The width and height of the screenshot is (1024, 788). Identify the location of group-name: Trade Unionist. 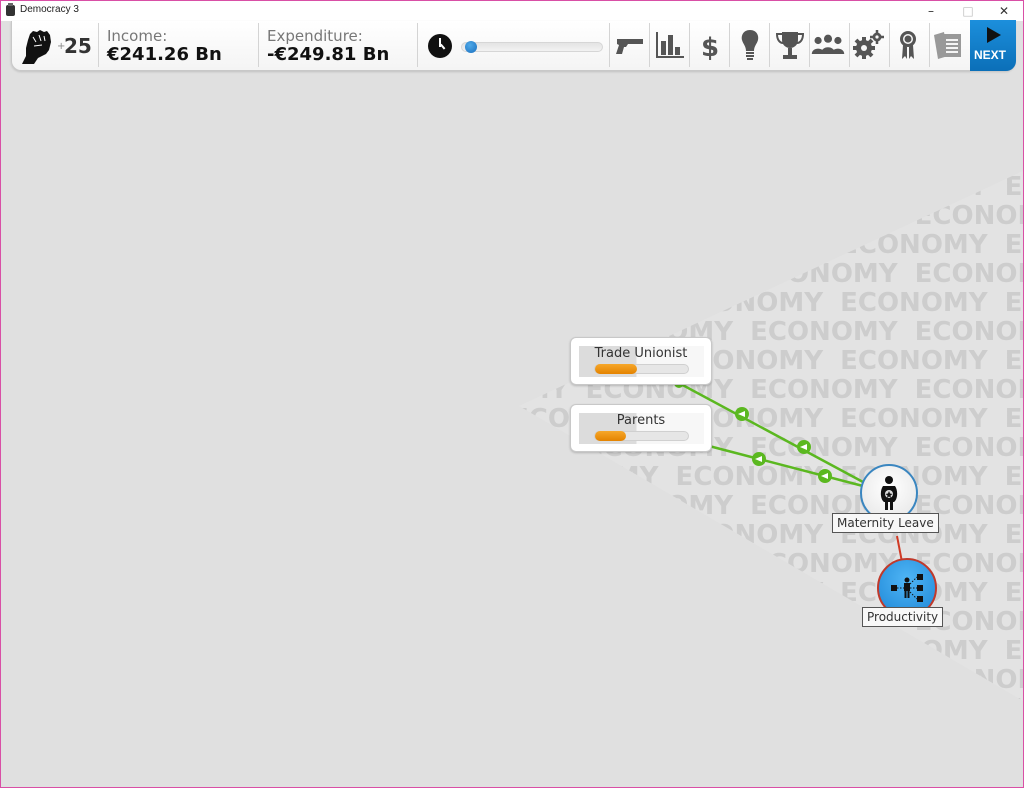
(641, 353).